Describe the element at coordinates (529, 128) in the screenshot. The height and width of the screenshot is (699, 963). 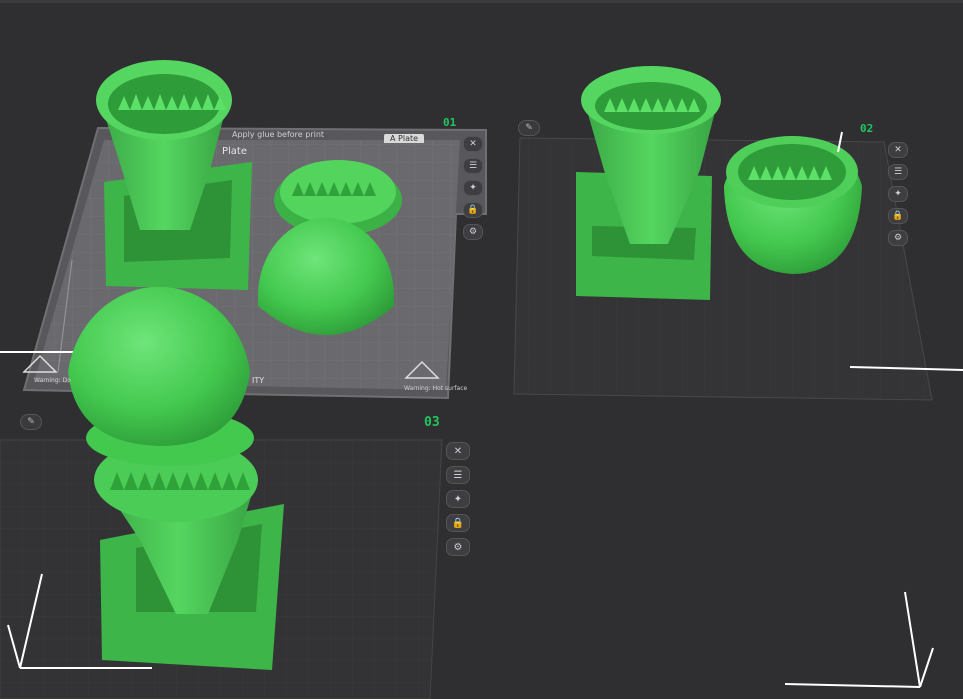
I see `edit-plate-02-button: ✎` at that location.